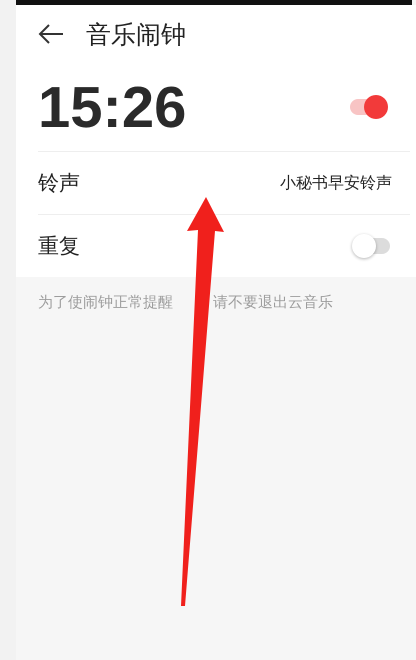  Describe the element at coordinates (51, 34) in the screenshot. I see `back-icon` at that location.